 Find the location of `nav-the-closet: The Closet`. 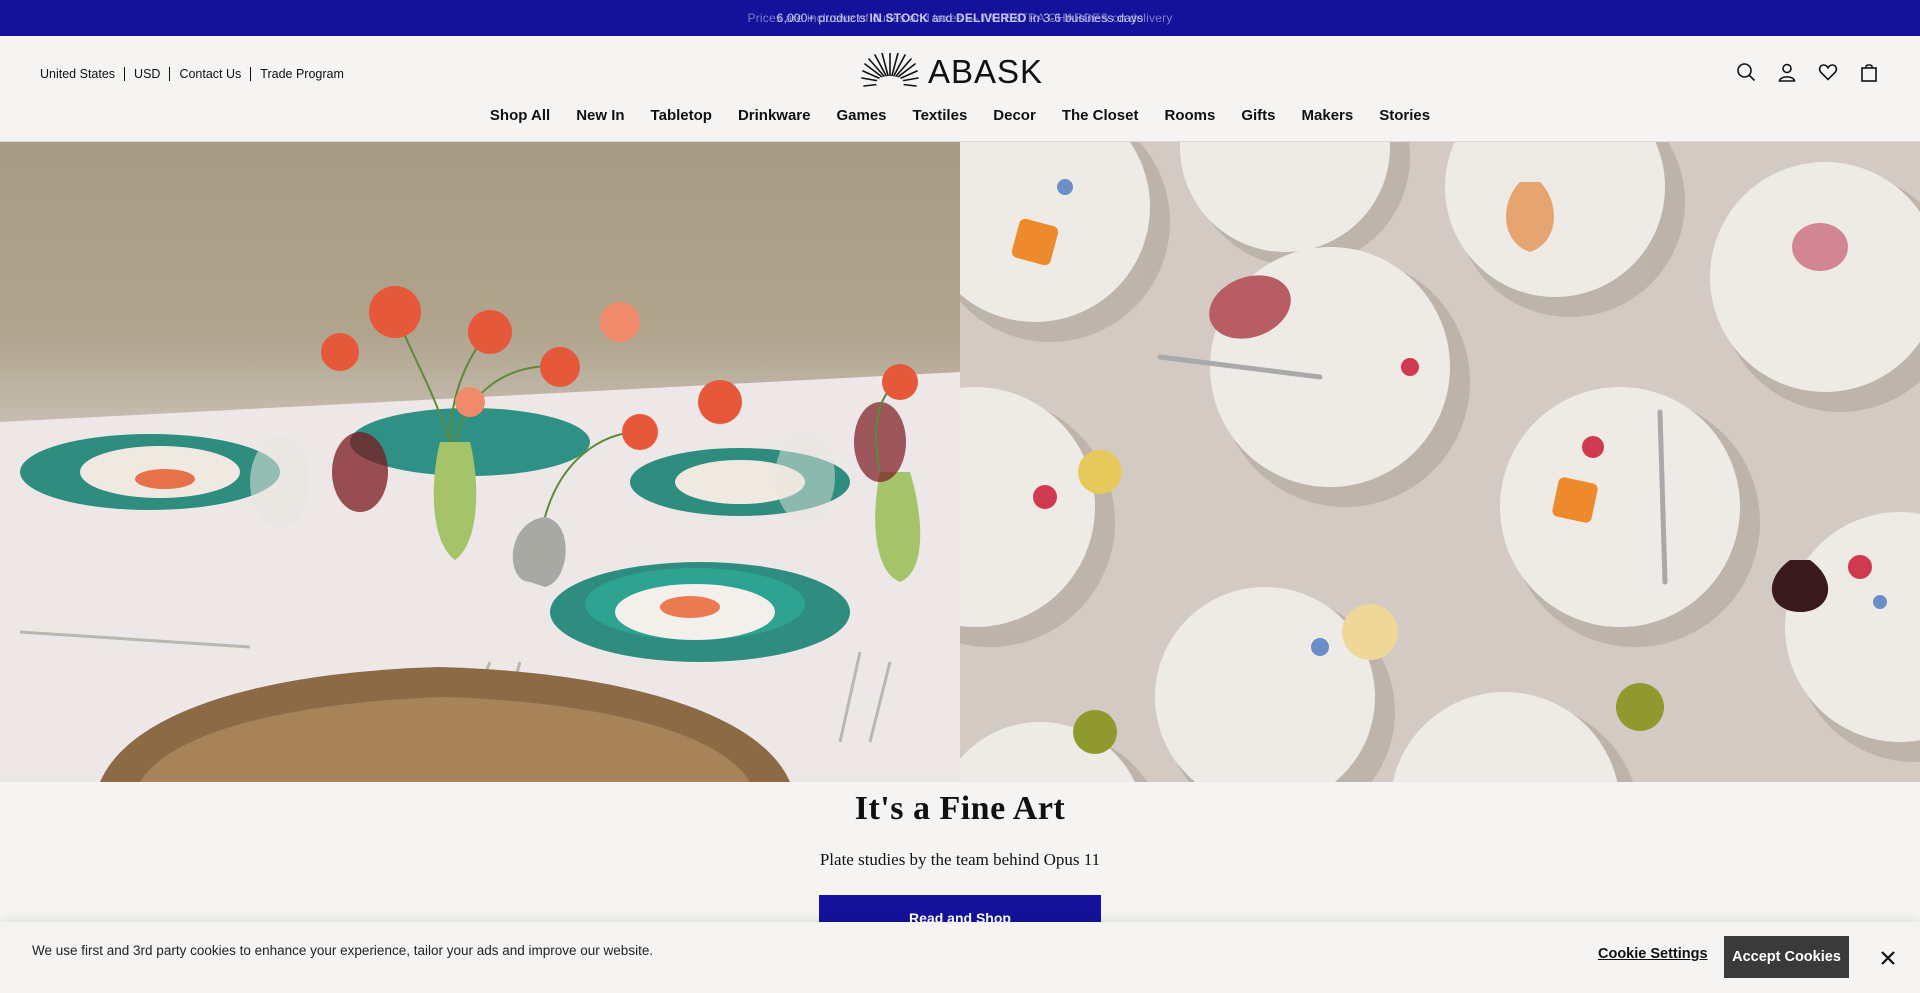

nav-the-closet: The Closet is located at coordinates (1100, 115).